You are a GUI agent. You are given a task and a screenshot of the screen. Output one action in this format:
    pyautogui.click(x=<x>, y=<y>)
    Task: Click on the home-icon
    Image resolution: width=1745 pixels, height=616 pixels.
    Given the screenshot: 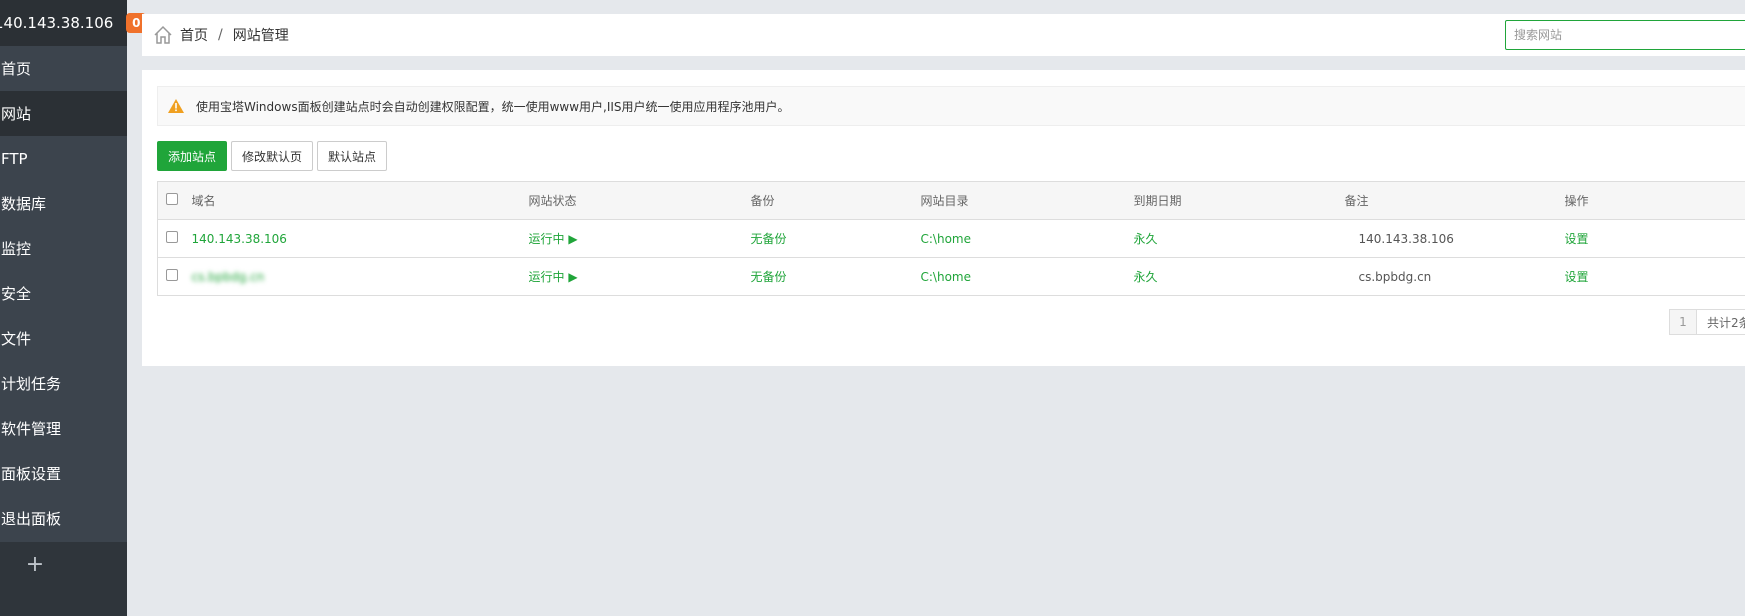 What is the action you would take?
    pyautogui.click(x=163, y=35)
    